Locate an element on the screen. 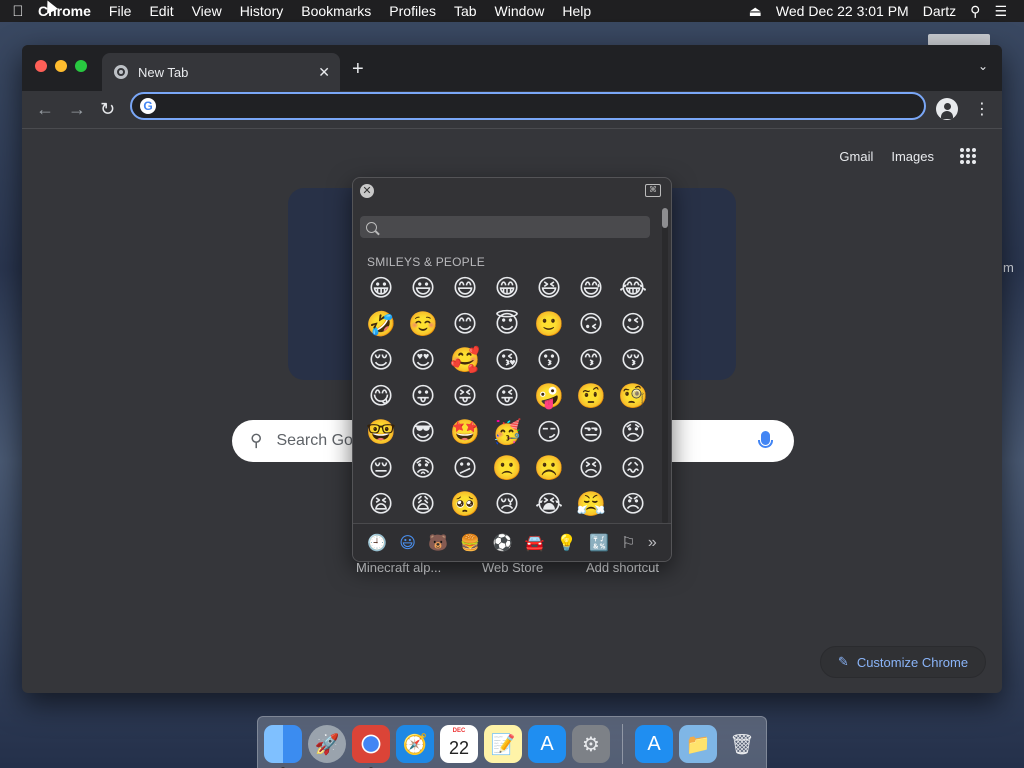 This screenshot has height=768, width=1024. menu-window: Window is located at coordinates (520, 11).